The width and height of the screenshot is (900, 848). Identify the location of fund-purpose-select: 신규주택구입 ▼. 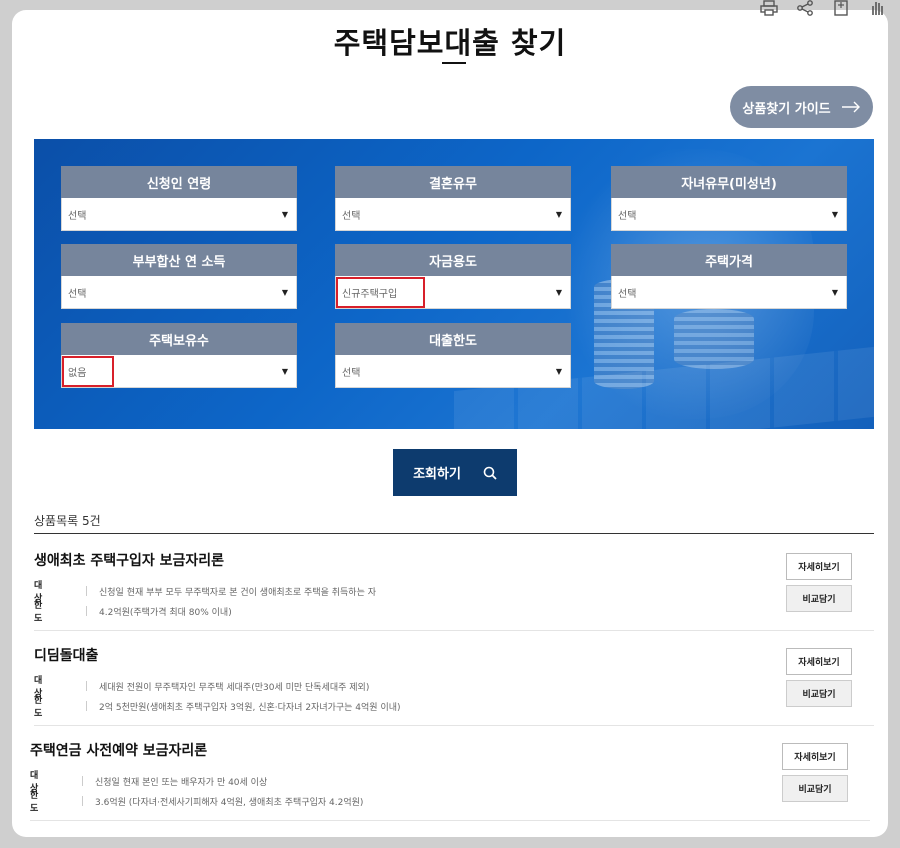
(453, 292).